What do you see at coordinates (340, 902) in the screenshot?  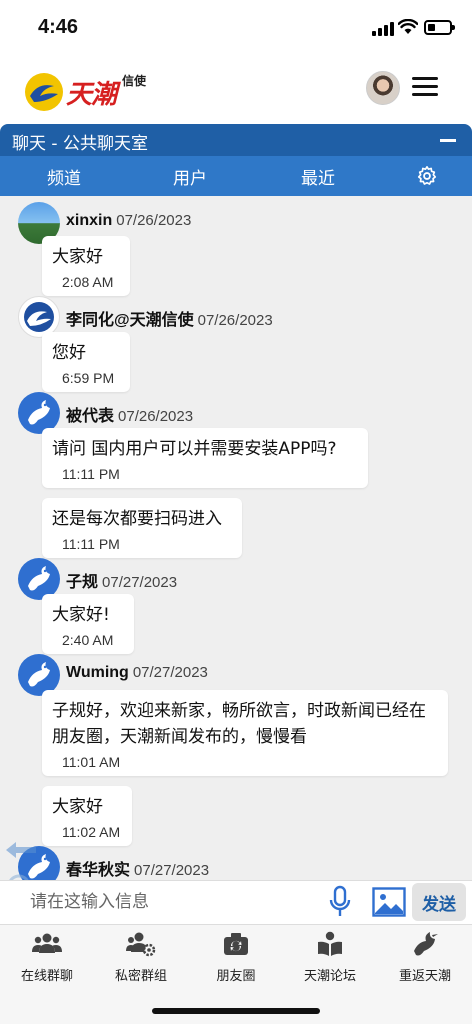 I see `microphone-icon` at bounding box center [340, 902].